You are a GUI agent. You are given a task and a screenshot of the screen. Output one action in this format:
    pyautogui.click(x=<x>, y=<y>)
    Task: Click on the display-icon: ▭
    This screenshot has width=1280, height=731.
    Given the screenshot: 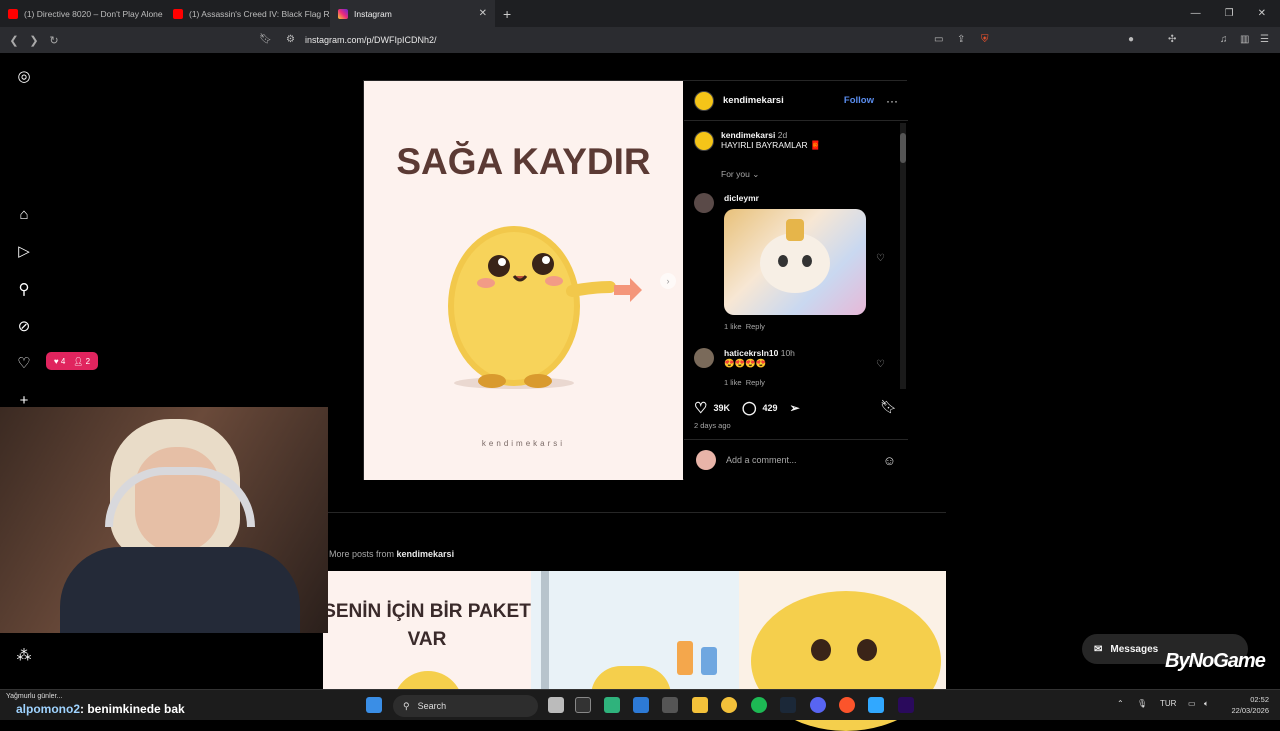 What is the action you would take?
    pyautogui.click(x=1192, y=703)
    